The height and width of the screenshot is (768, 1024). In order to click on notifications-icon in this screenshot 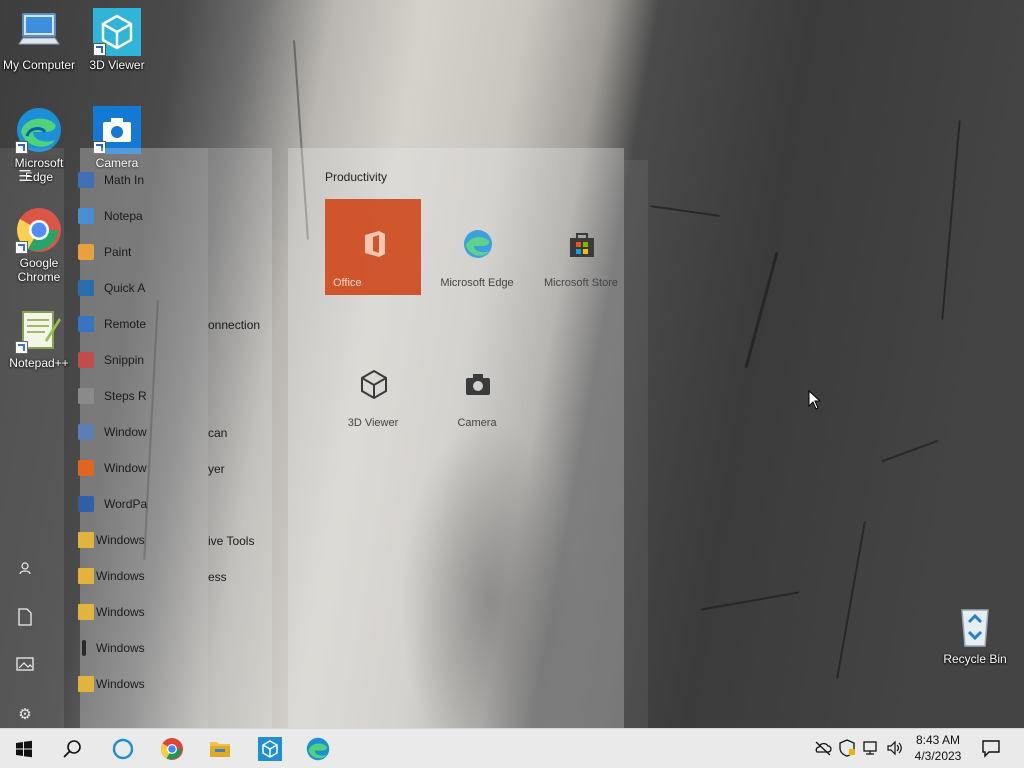, I will do `click(991, 749)`.